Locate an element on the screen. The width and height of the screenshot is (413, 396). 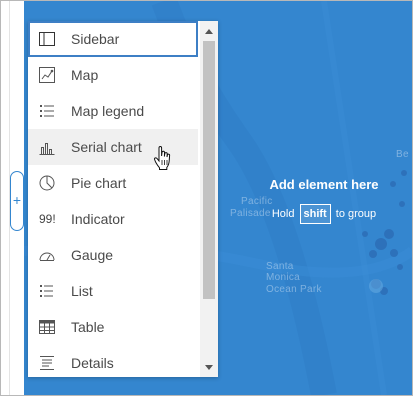
map-legend-icon is located at coordinates (47, 111).